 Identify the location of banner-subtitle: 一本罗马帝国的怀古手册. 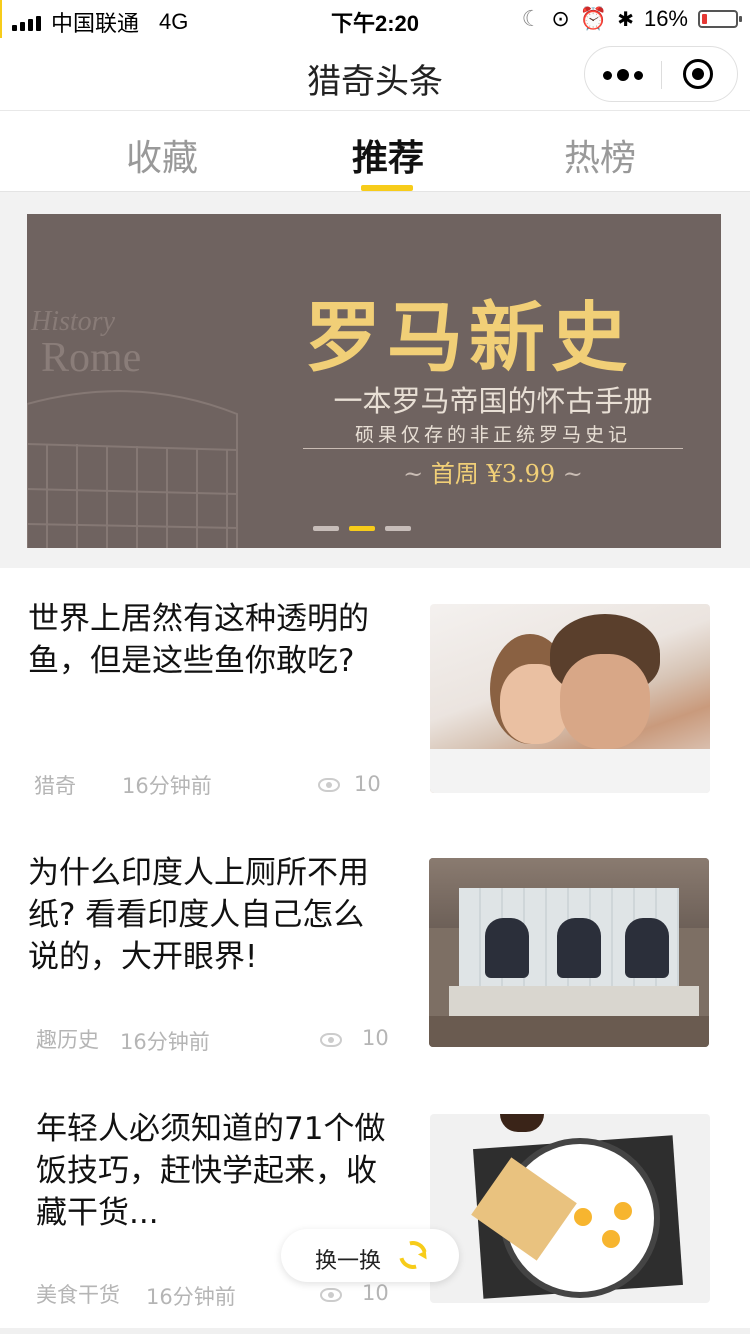
(493, 401).